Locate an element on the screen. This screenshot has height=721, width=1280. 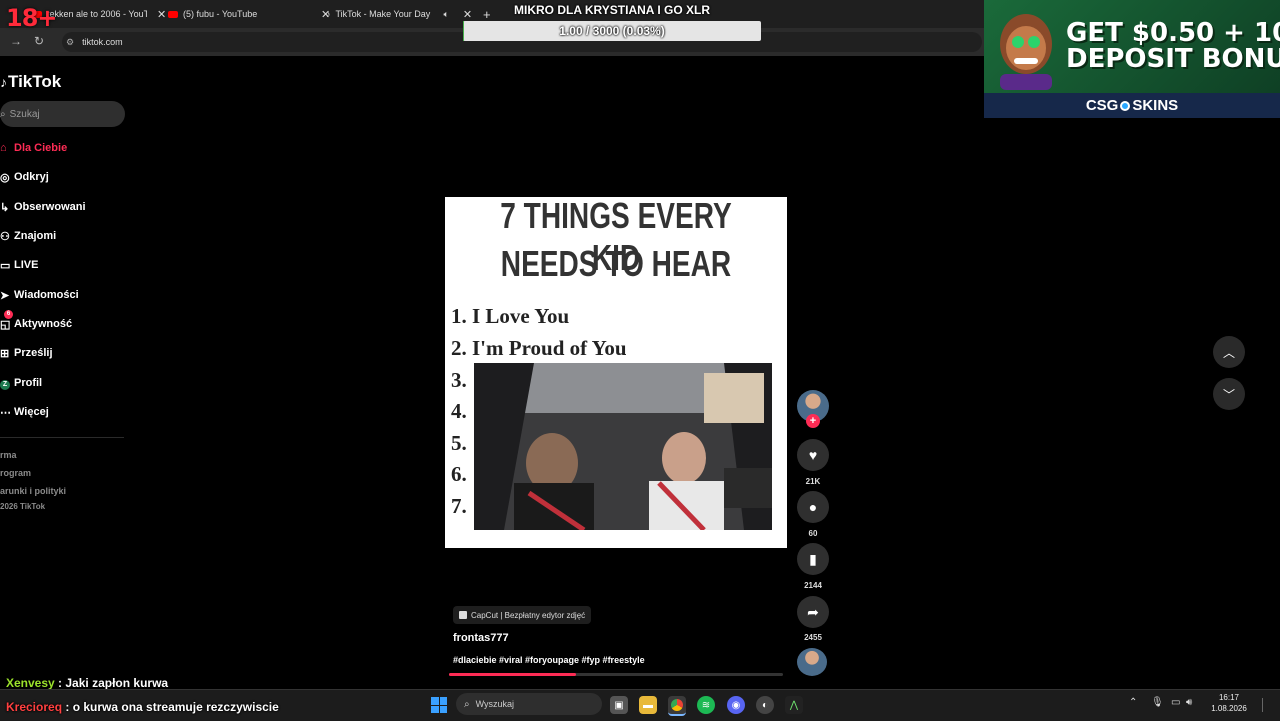
previous-video-button: ︿ is located at coordinates (1229, 352).